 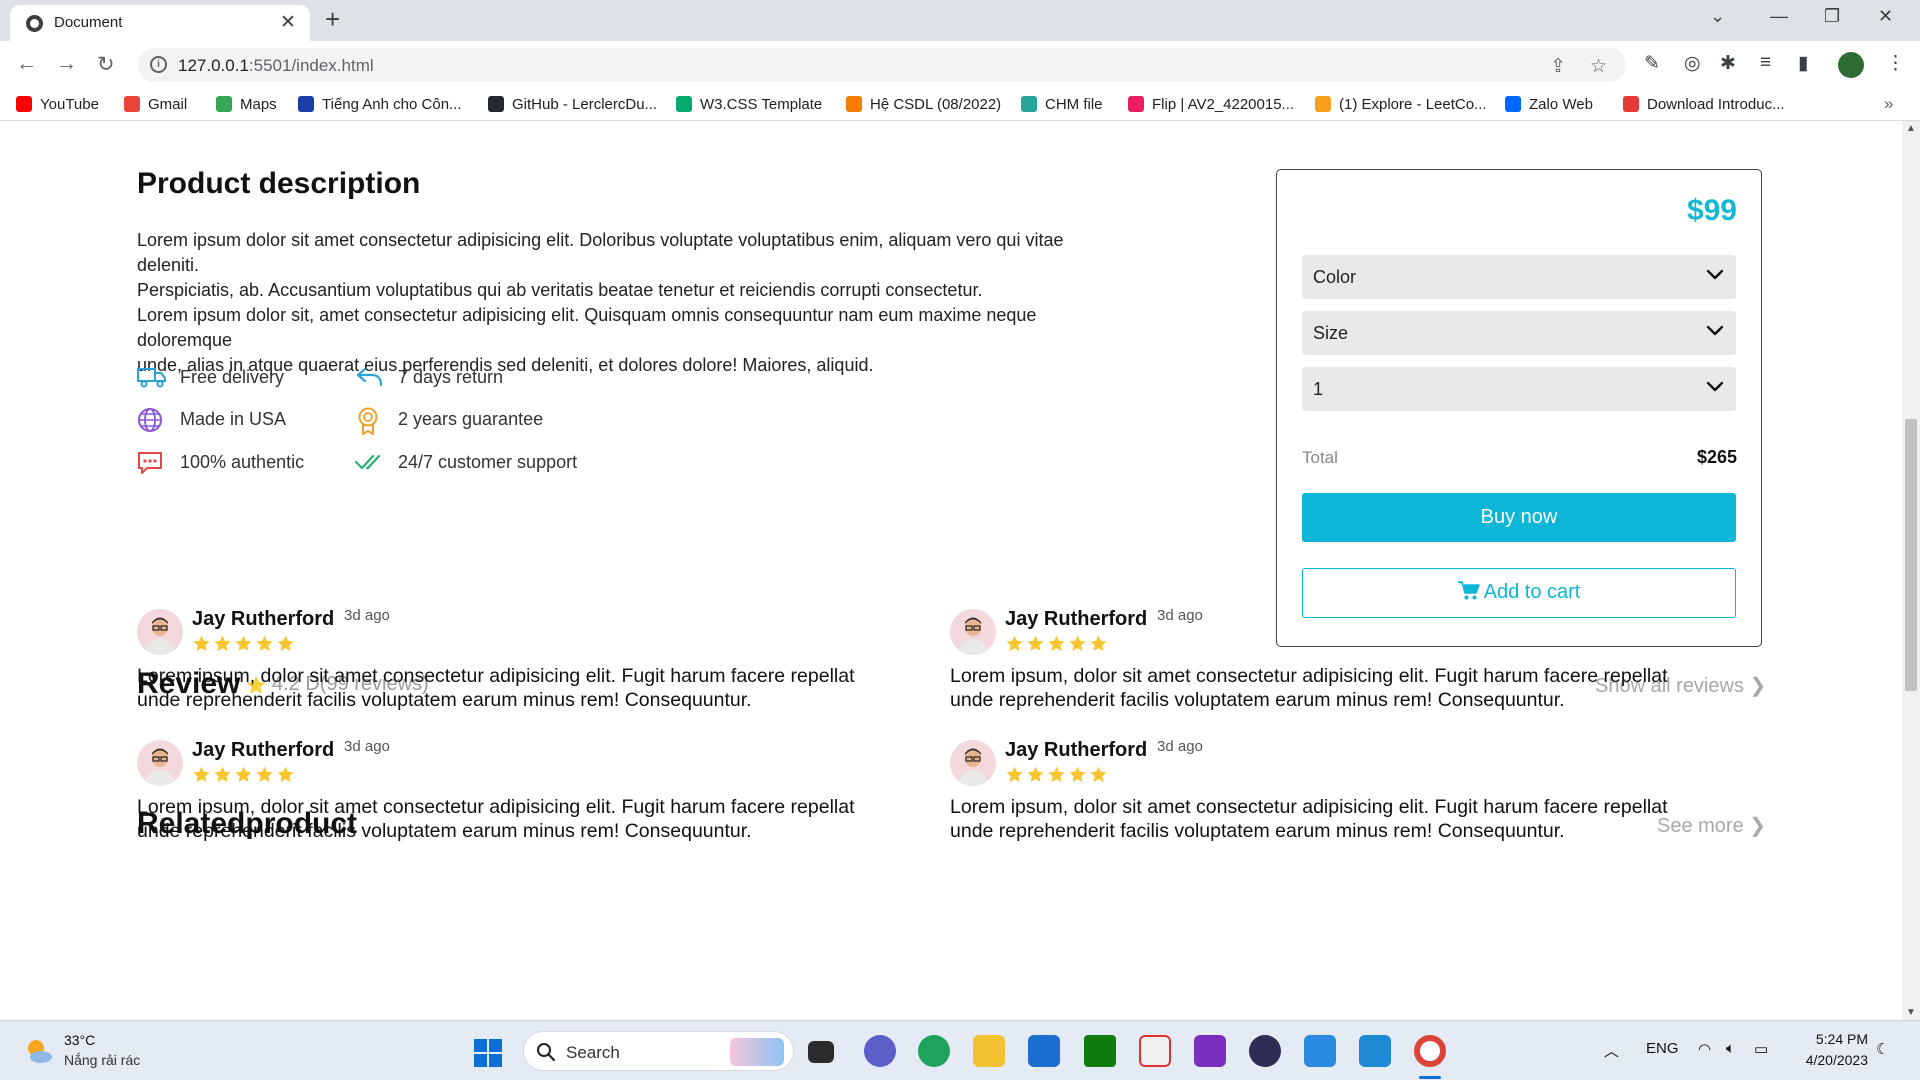 What do you see at coordinates (1704, 1049) in the screenshot?
I see `wifi-icon: ◠` at bounding box center [1704, 1049].